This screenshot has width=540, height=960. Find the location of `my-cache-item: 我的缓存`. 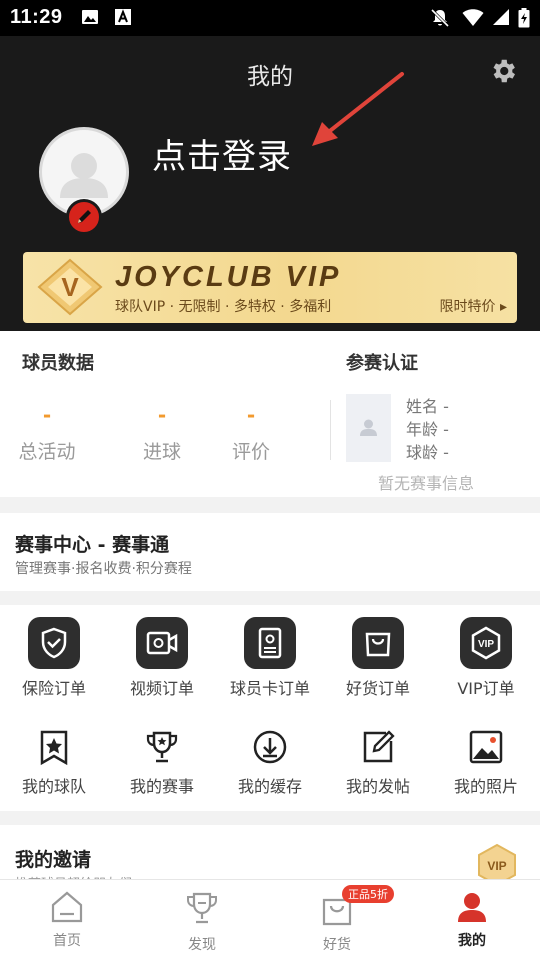

my-cache-item: 我的缓存 is located at coordinates (270, 762).